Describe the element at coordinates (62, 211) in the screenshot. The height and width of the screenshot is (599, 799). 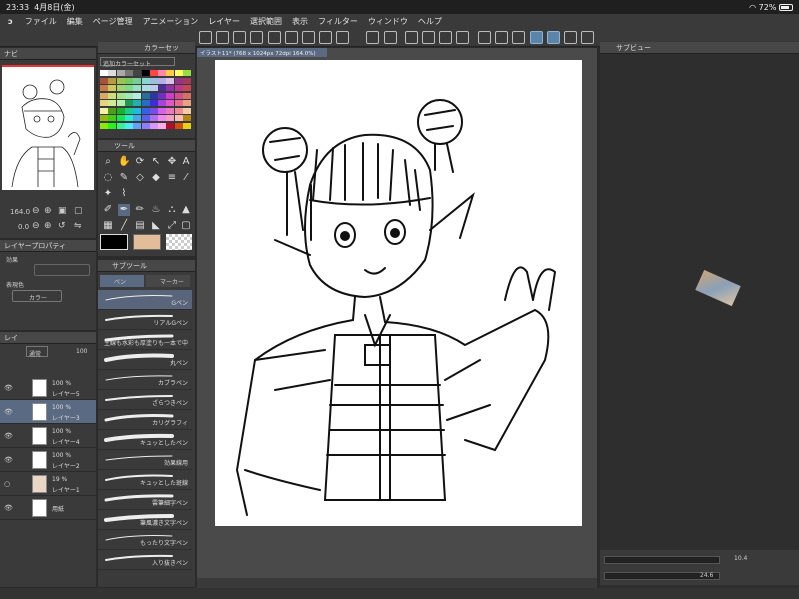
I see `fit-icon: ▣` at that location.